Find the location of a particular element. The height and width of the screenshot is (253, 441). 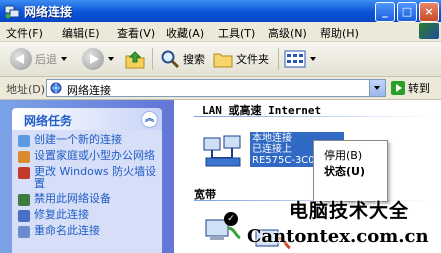

views-grid-icon is located at coordinates (295, 59).